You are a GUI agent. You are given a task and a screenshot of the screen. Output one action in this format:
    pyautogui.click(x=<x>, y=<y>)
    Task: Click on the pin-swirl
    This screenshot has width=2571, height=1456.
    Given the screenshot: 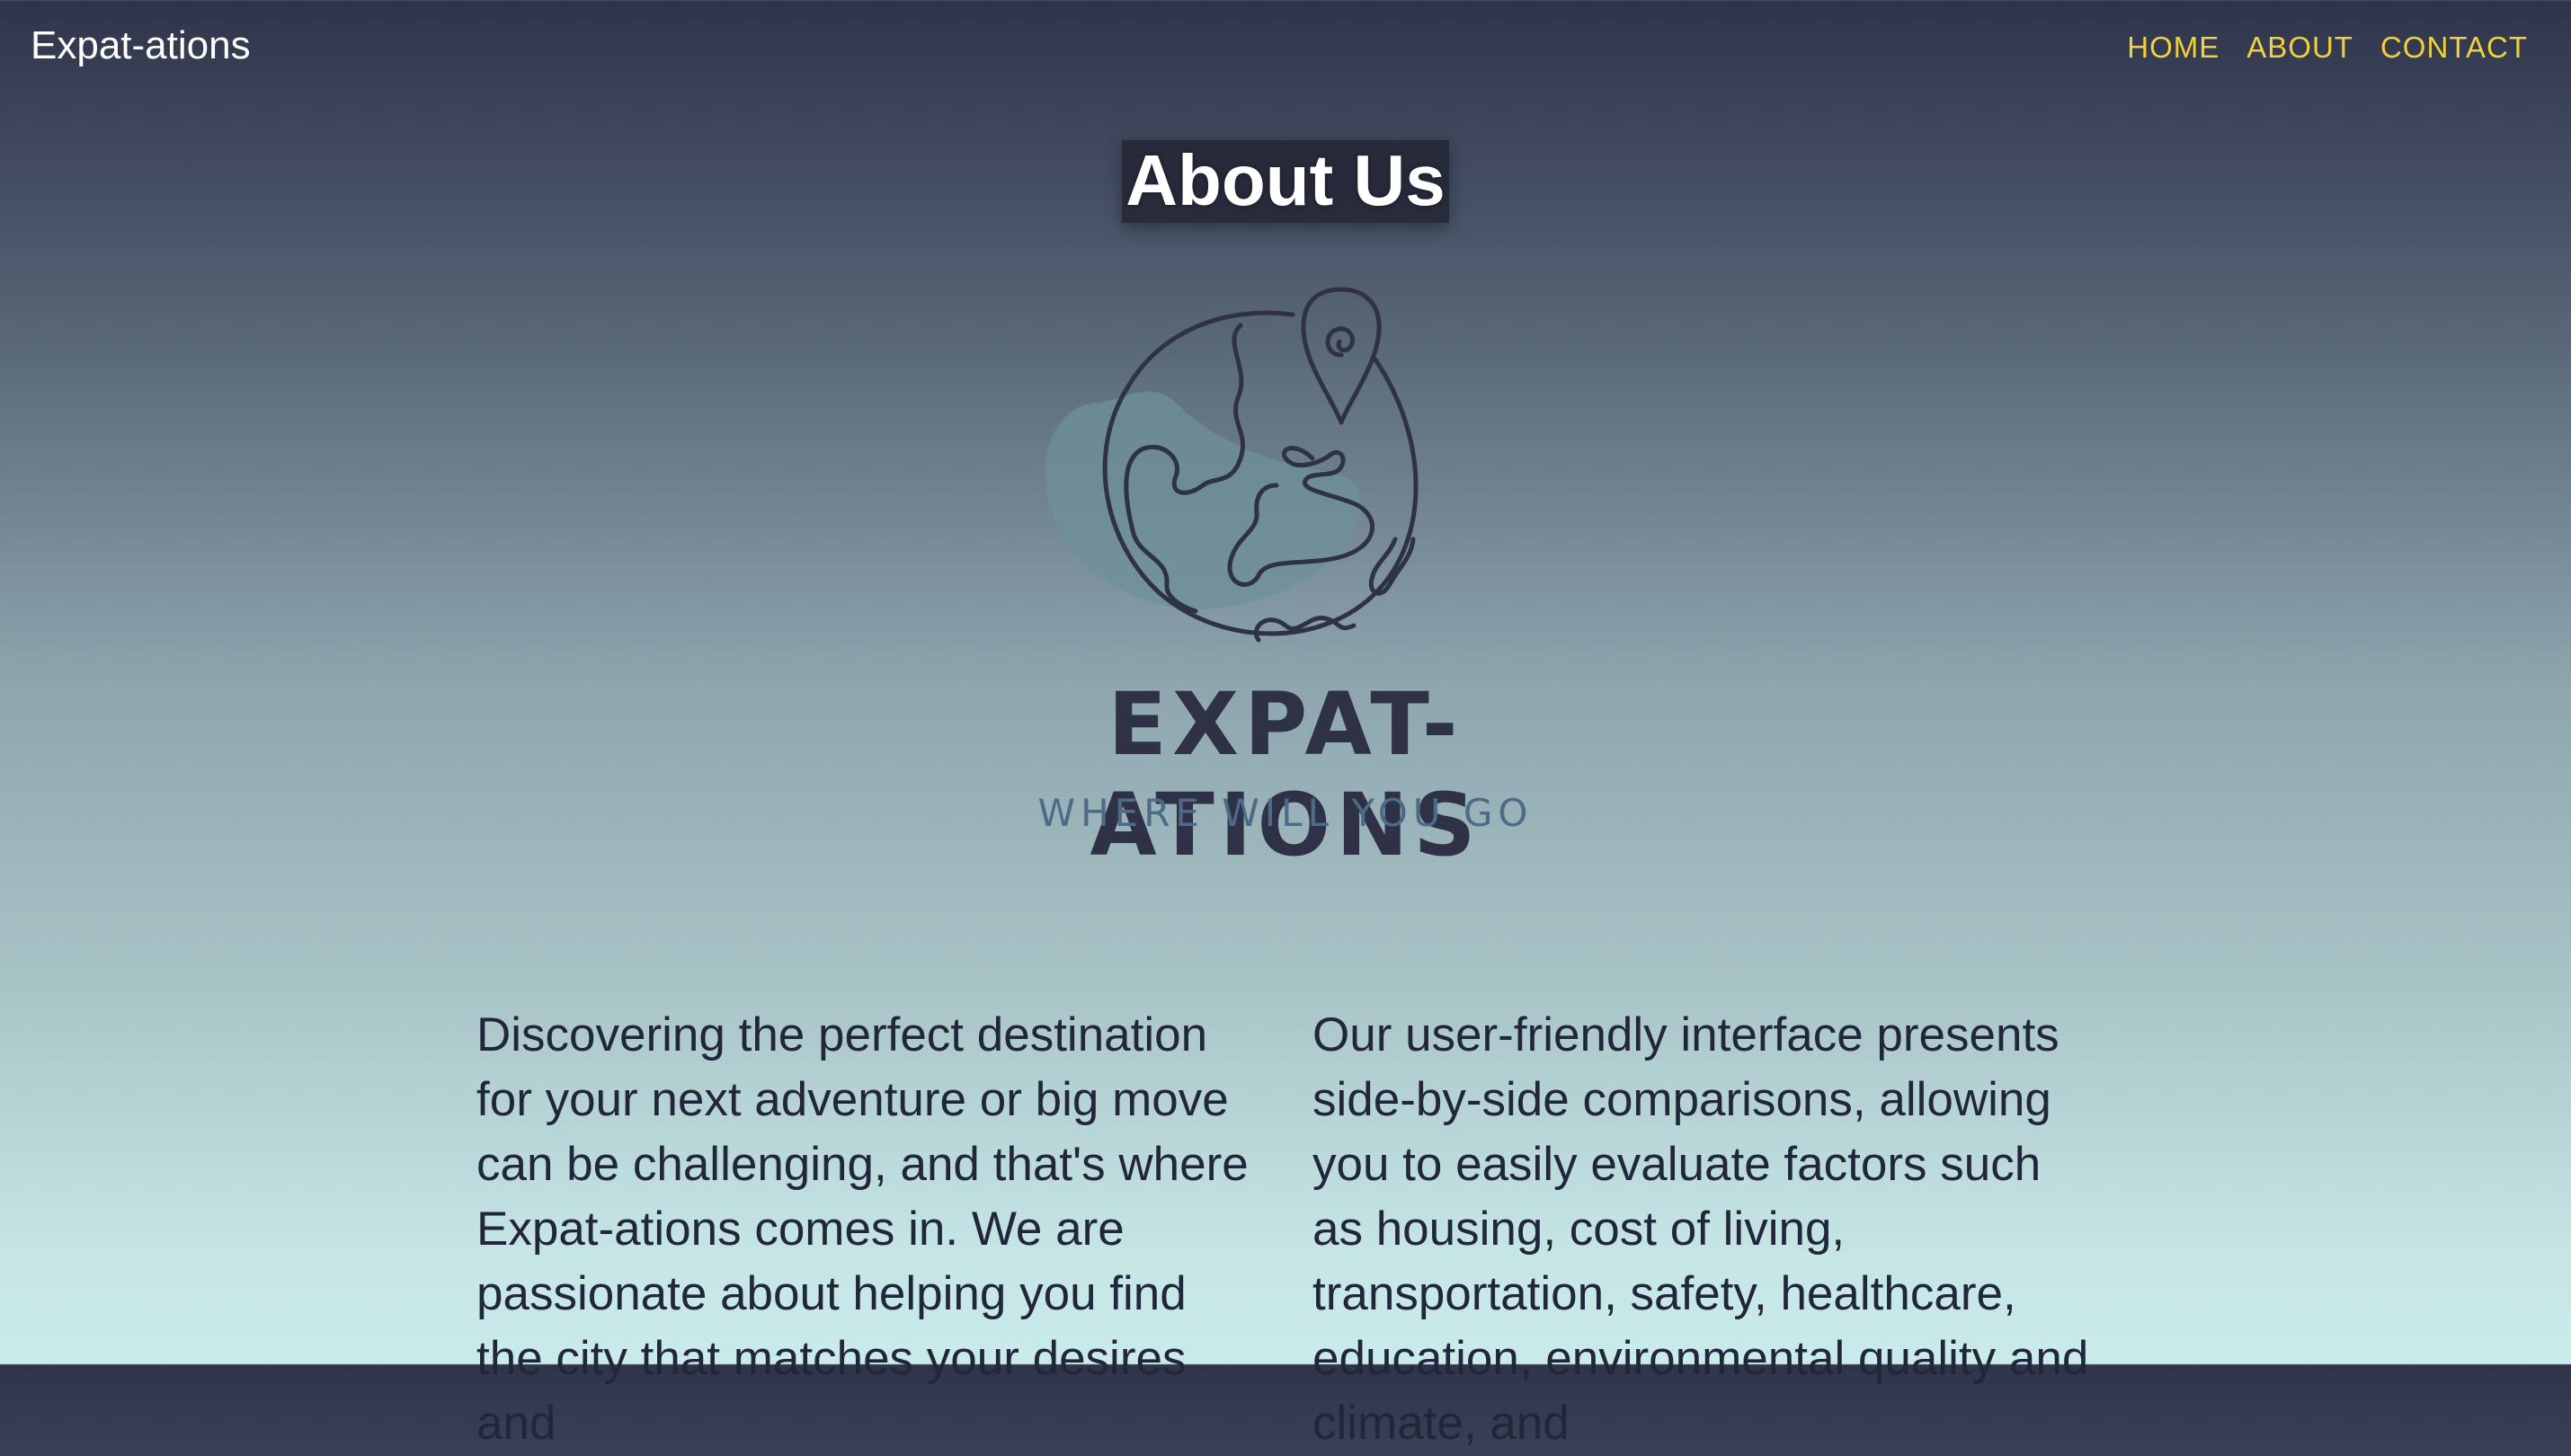 What is the action you would take?
    pyautogui.click(x=1340, y=342)
    